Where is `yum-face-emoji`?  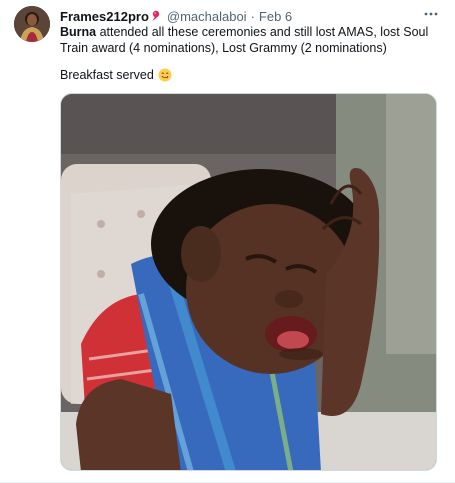 yum-face-emoji is located at coordinates (165, 75).